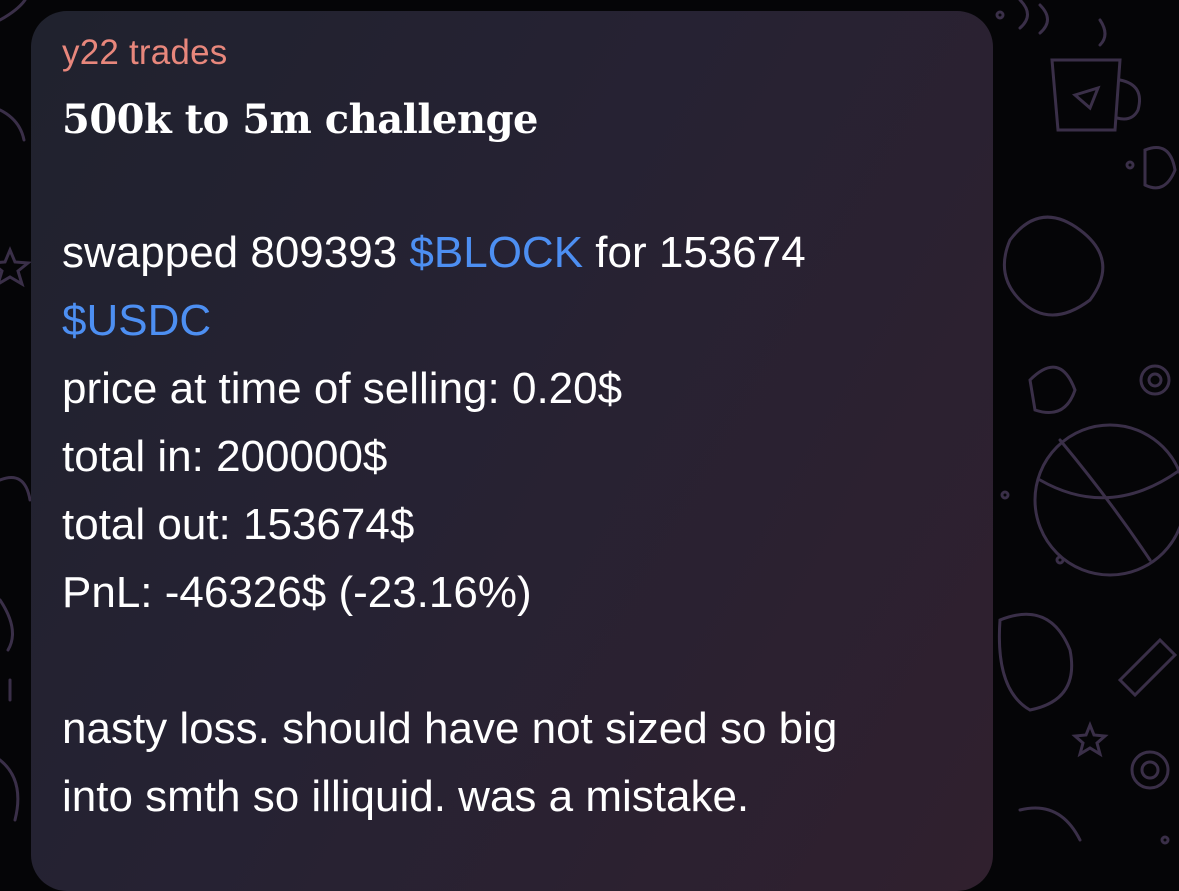  Describe the element at coordinates (16, 411) in the screenshot. I see `left-edge-doodle-icon` at that location.